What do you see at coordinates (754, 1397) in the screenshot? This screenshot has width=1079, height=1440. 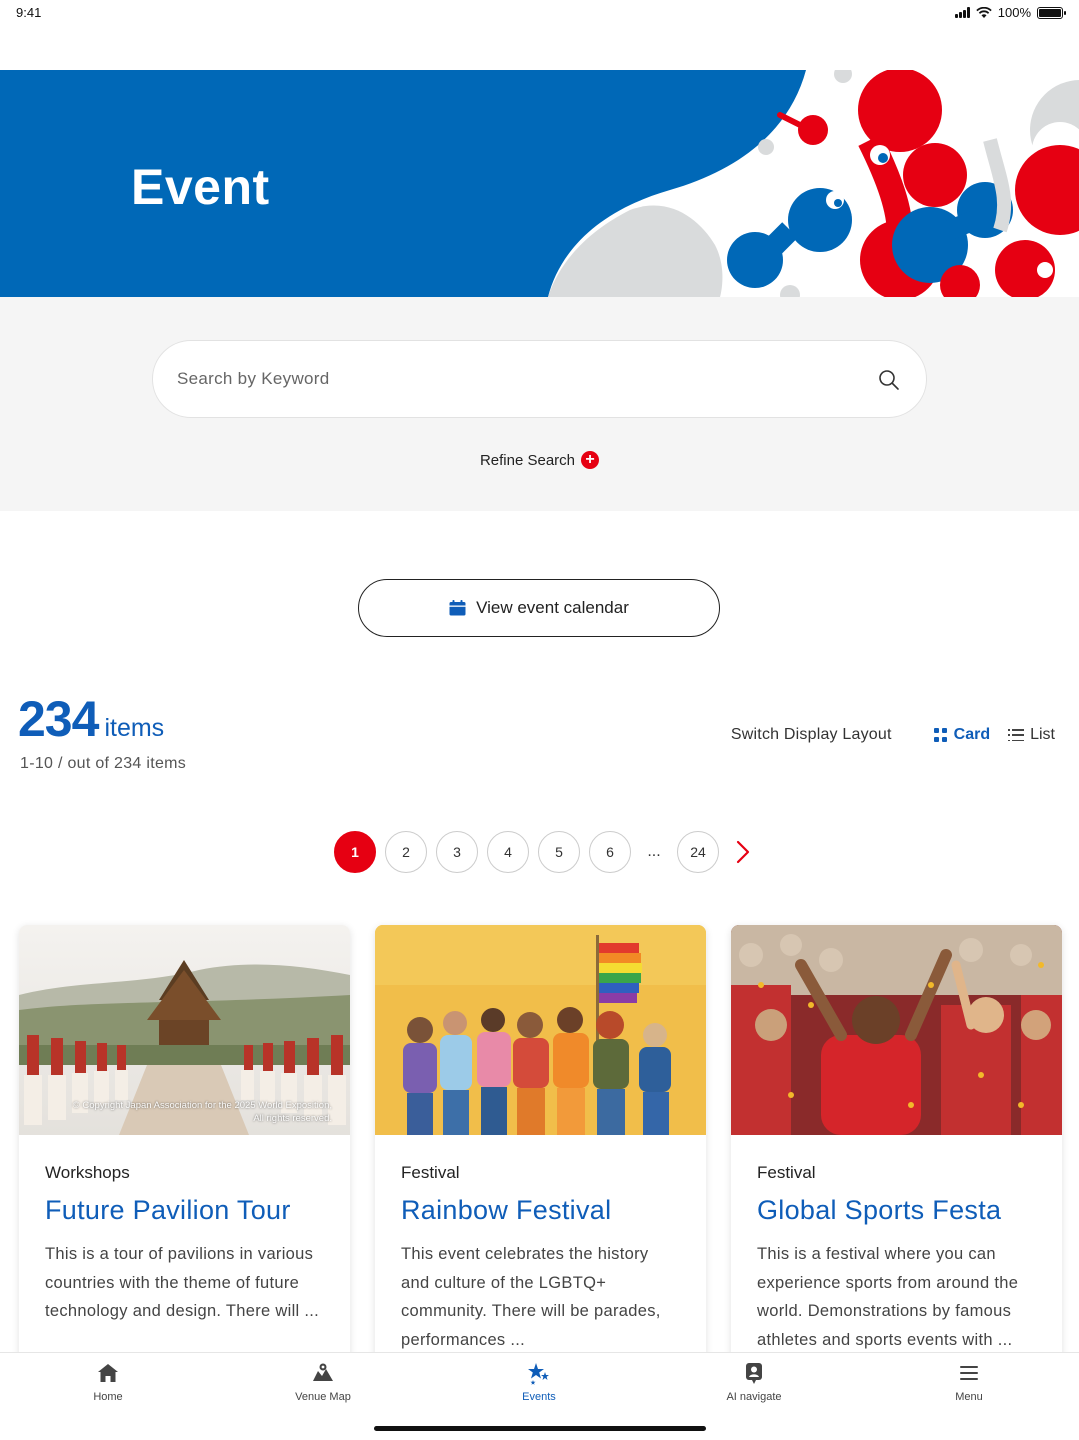 I see `tab-ai-navigate-label: AI navigate` at bounding box center [754, 1397].